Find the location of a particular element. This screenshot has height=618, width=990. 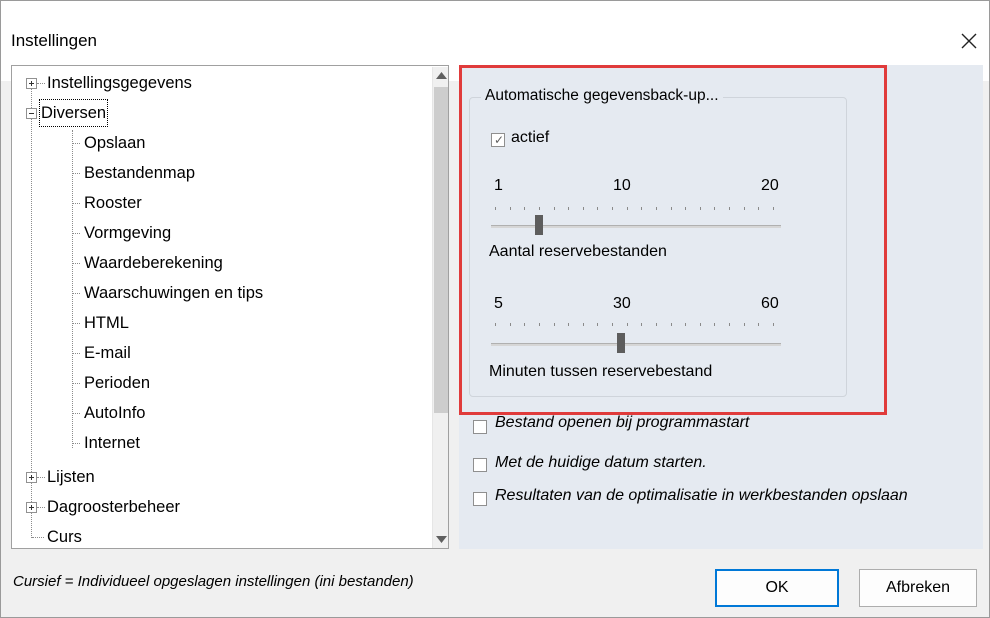

tree-item-dagroosterbeheer: Dagroosterbeheer is located at coordinates (222, 507).